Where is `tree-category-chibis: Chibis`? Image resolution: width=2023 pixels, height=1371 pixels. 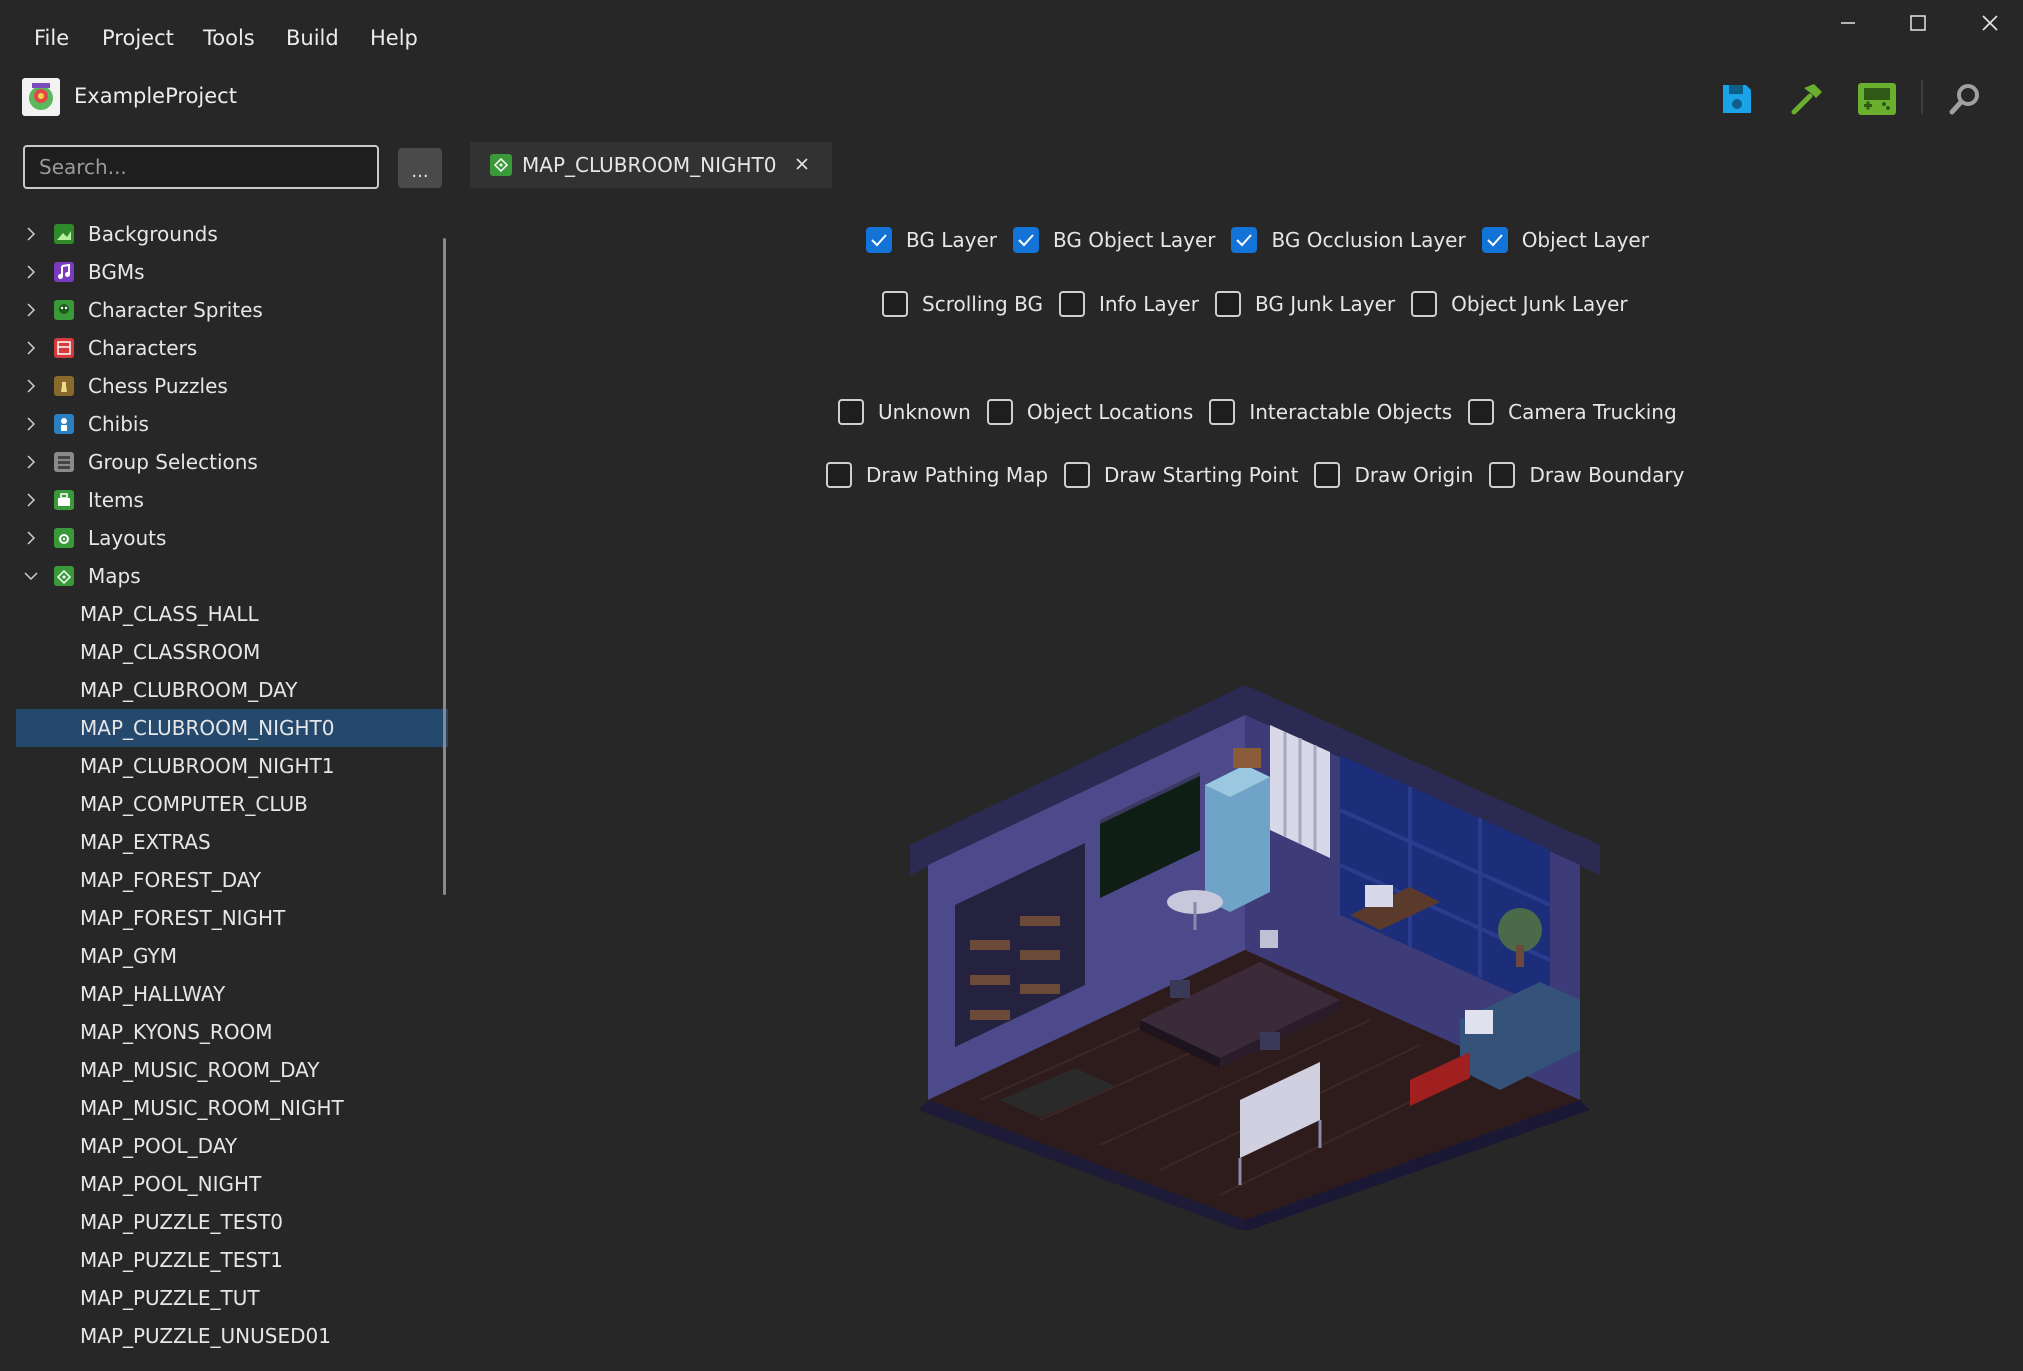
tree-category-chibis: Chibis is located at coordinates (232, 424).